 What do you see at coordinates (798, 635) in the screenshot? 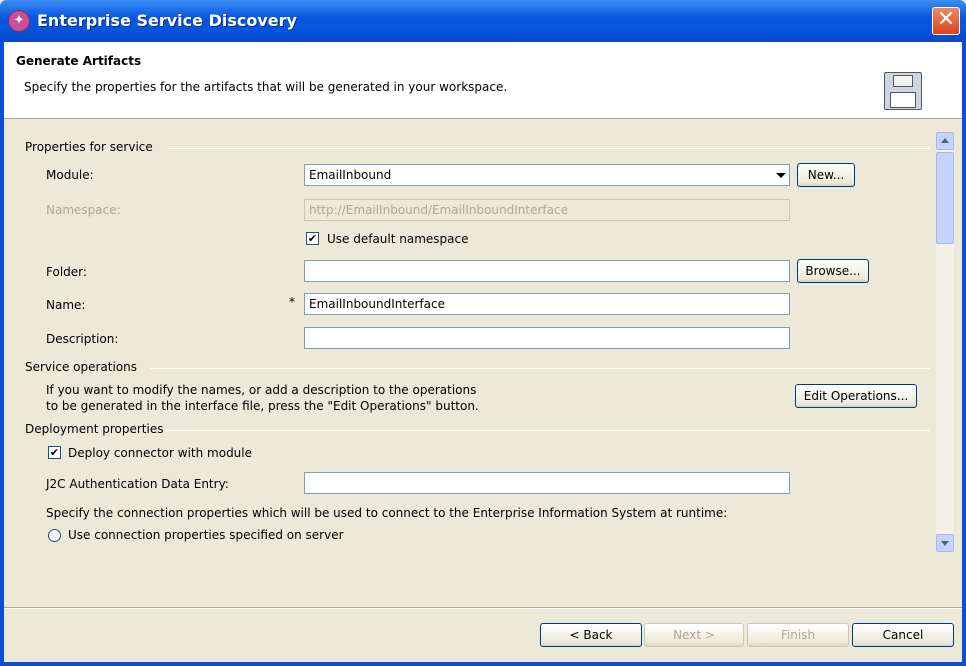
I see `finish-button: Finish` at bounding box center [798, 635].